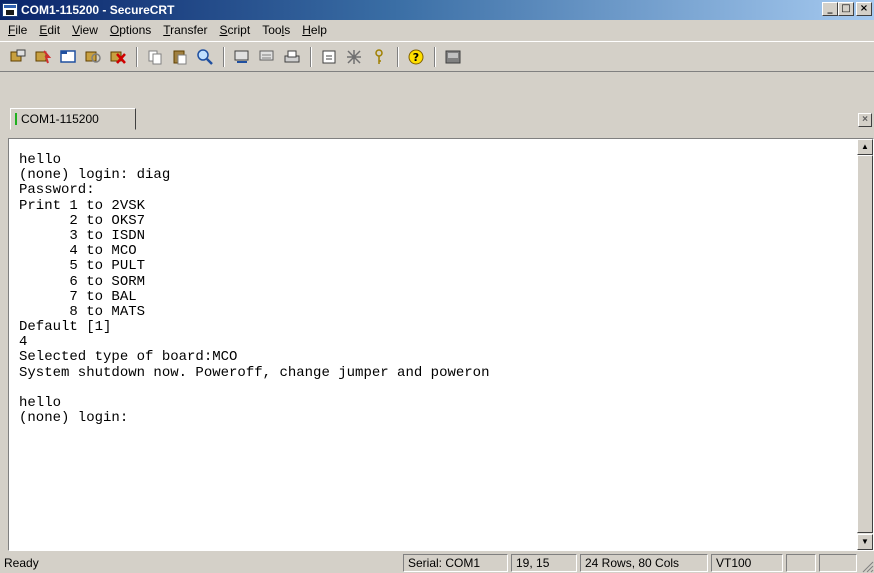  What do you see at coordinates (242, 57) in the screenshot?
I see `print-icon` at bounding box center [242, 57].